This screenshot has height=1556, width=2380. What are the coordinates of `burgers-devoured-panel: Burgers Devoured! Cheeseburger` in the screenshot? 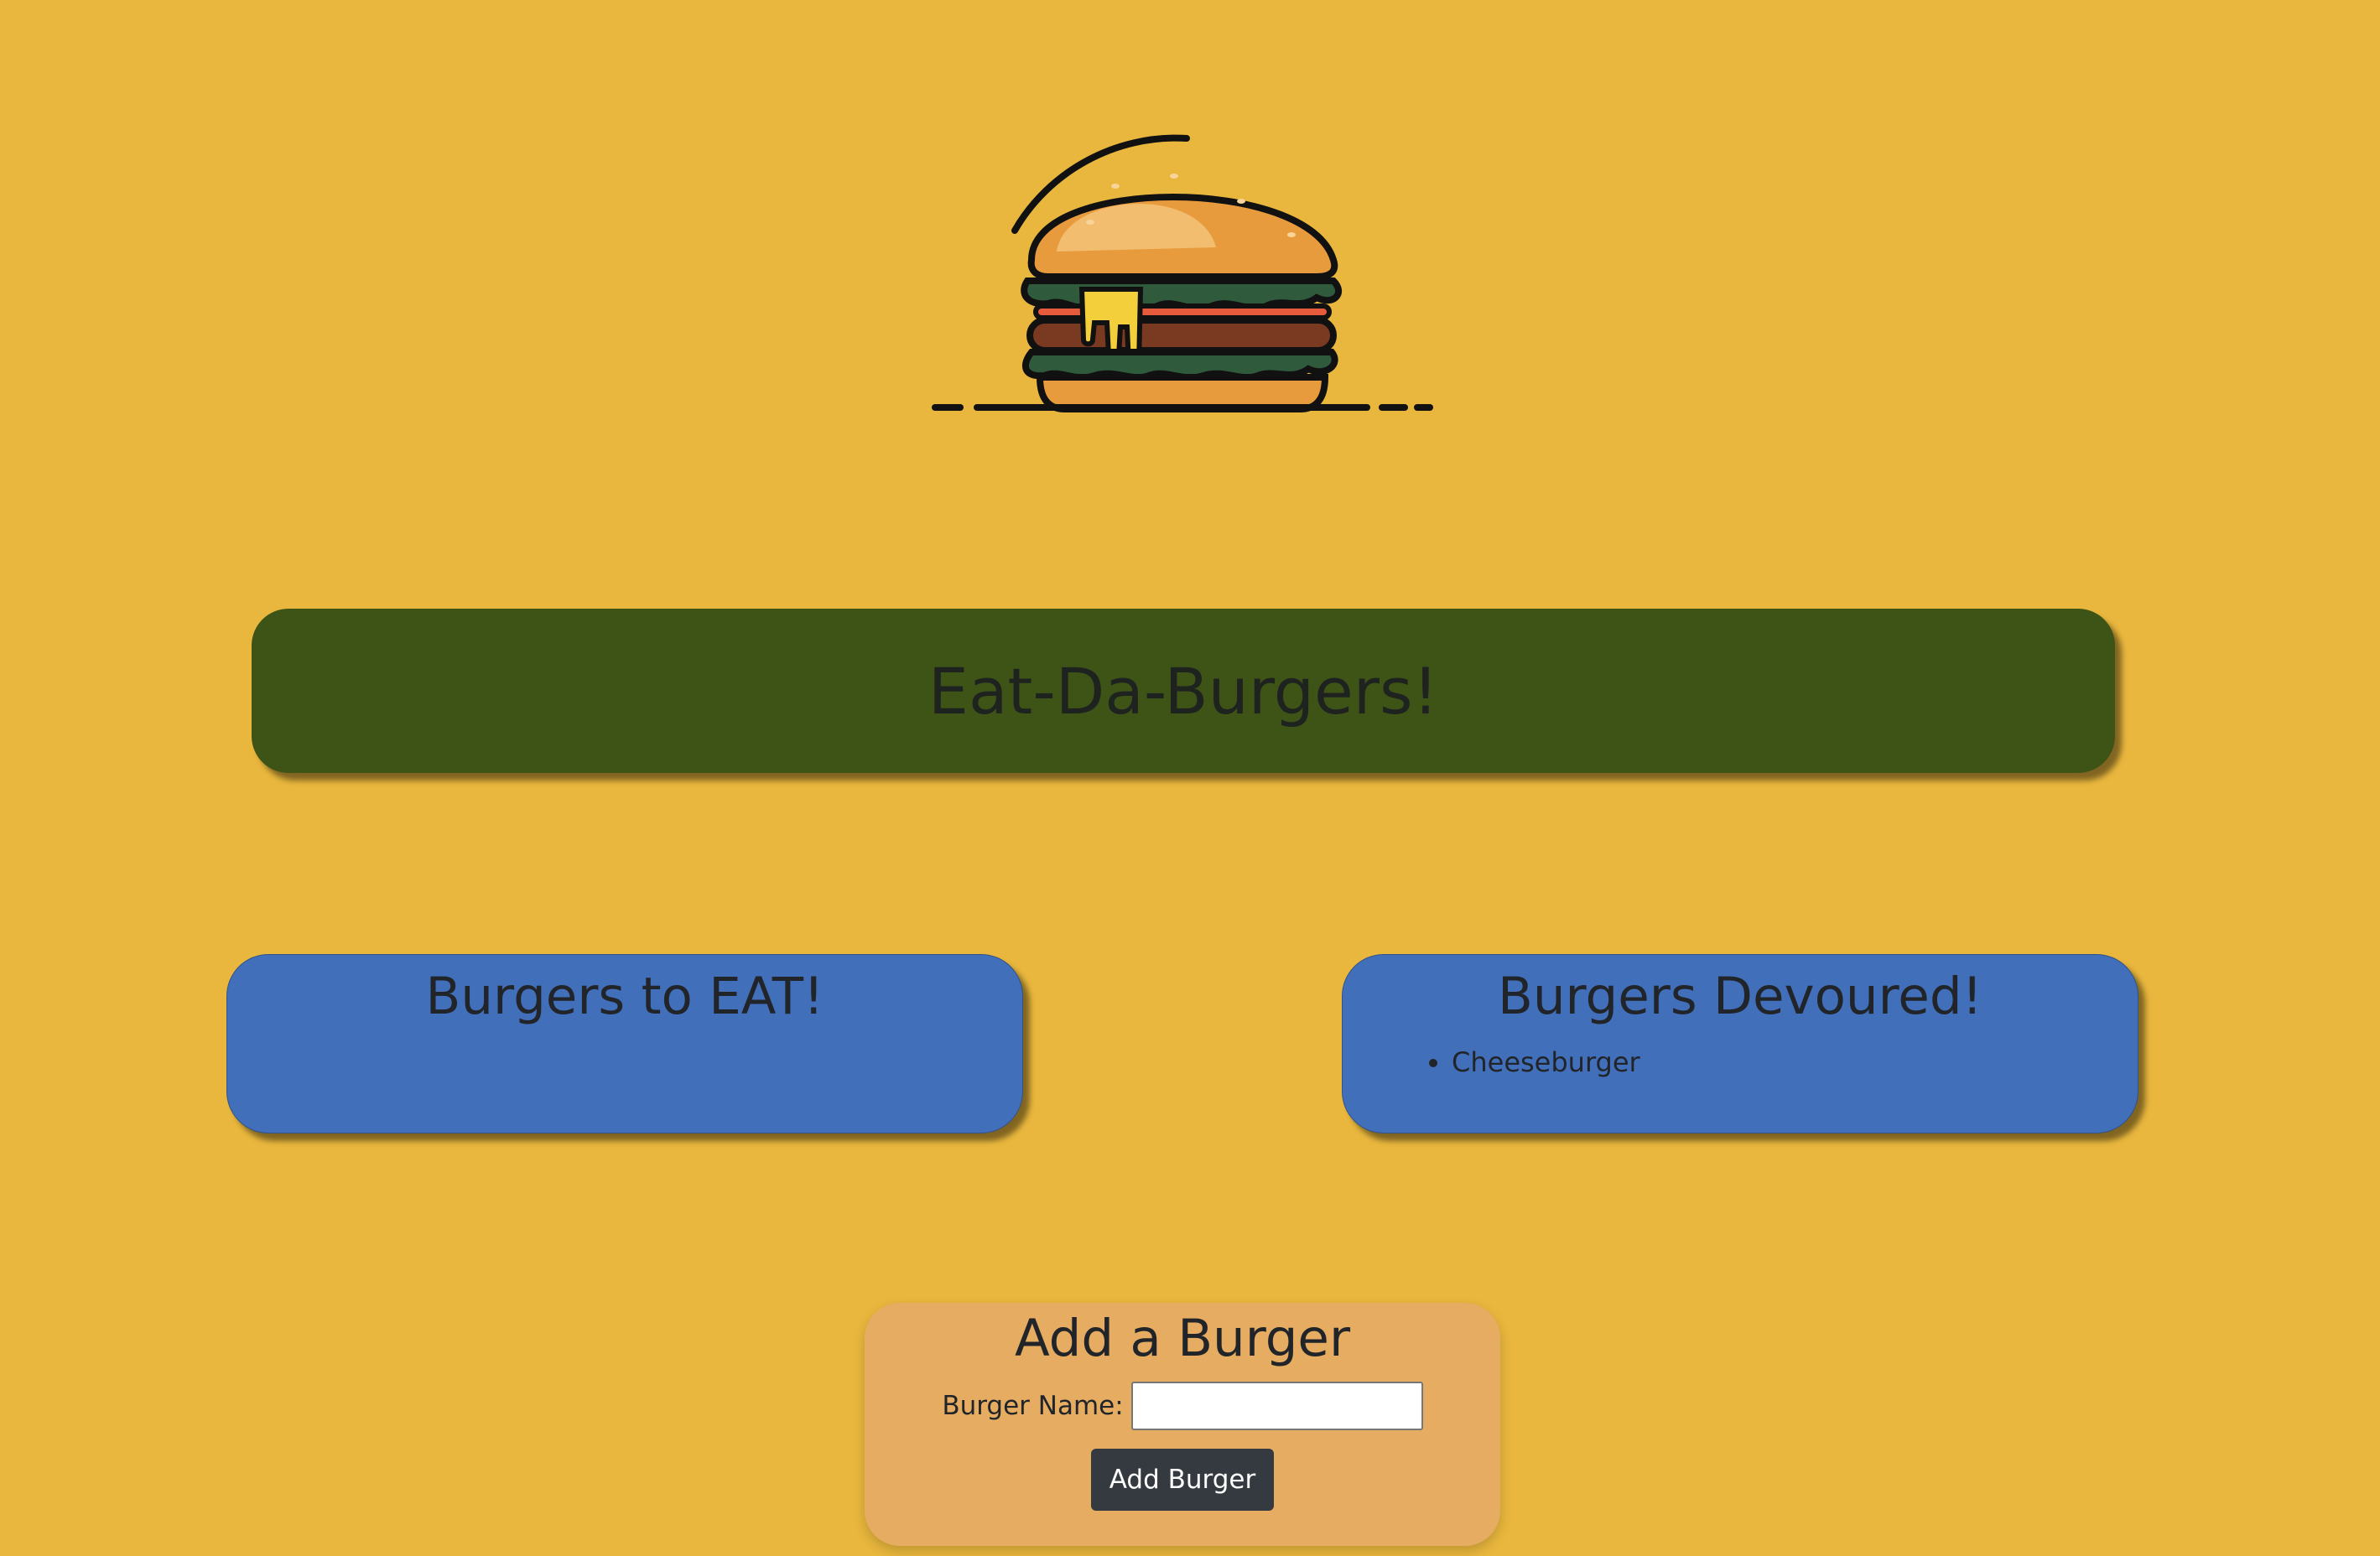 It's located at (1740, 1043).